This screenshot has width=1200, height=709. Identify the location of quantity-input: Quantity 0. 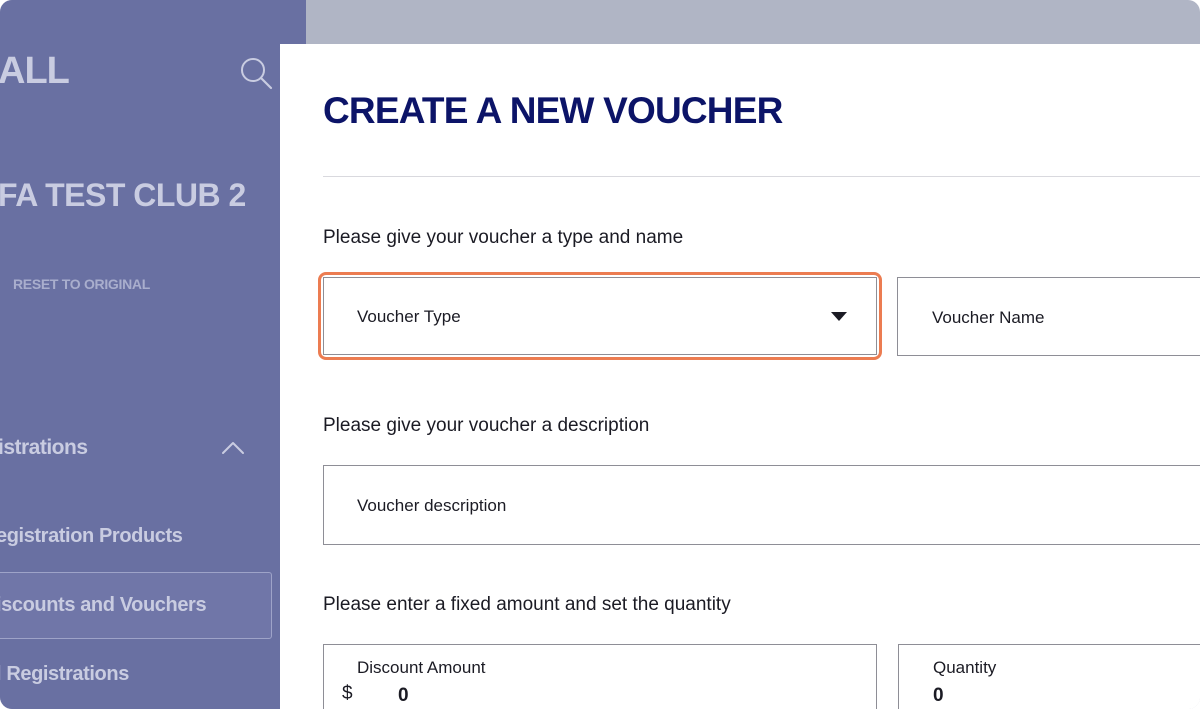
(1049, 676).